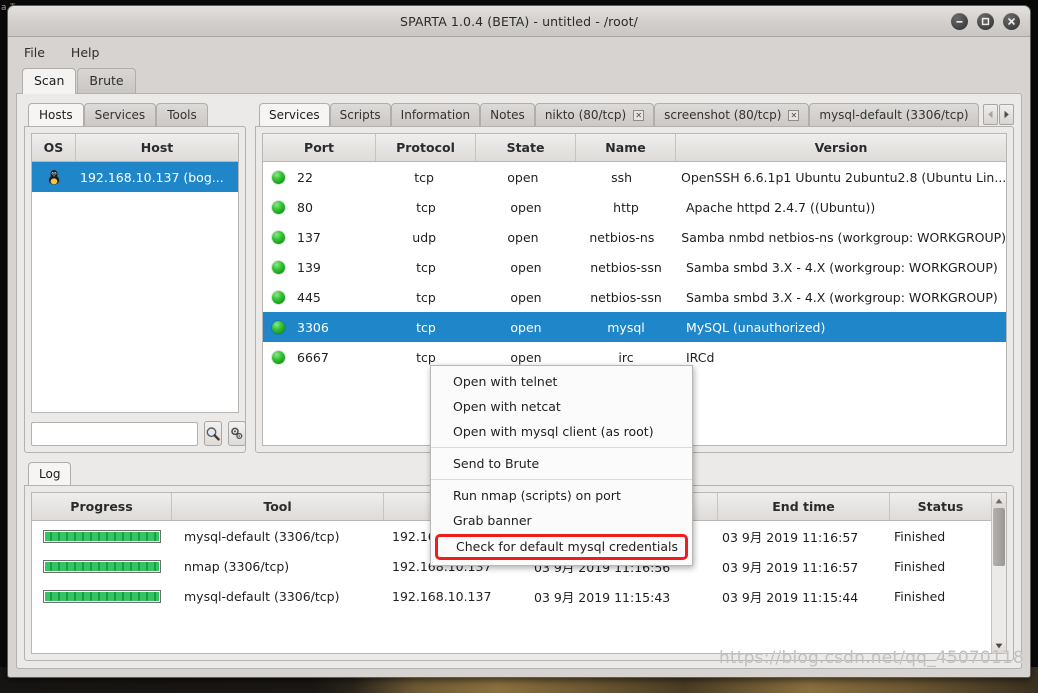 The width and height of the screenshot is (1038, 693). Describe the element at coordinates (561, 431) in the screenshot. I see `context-menu-item-open-with-mysql-client-as-root: Open with mysql client (as root)` at that location.